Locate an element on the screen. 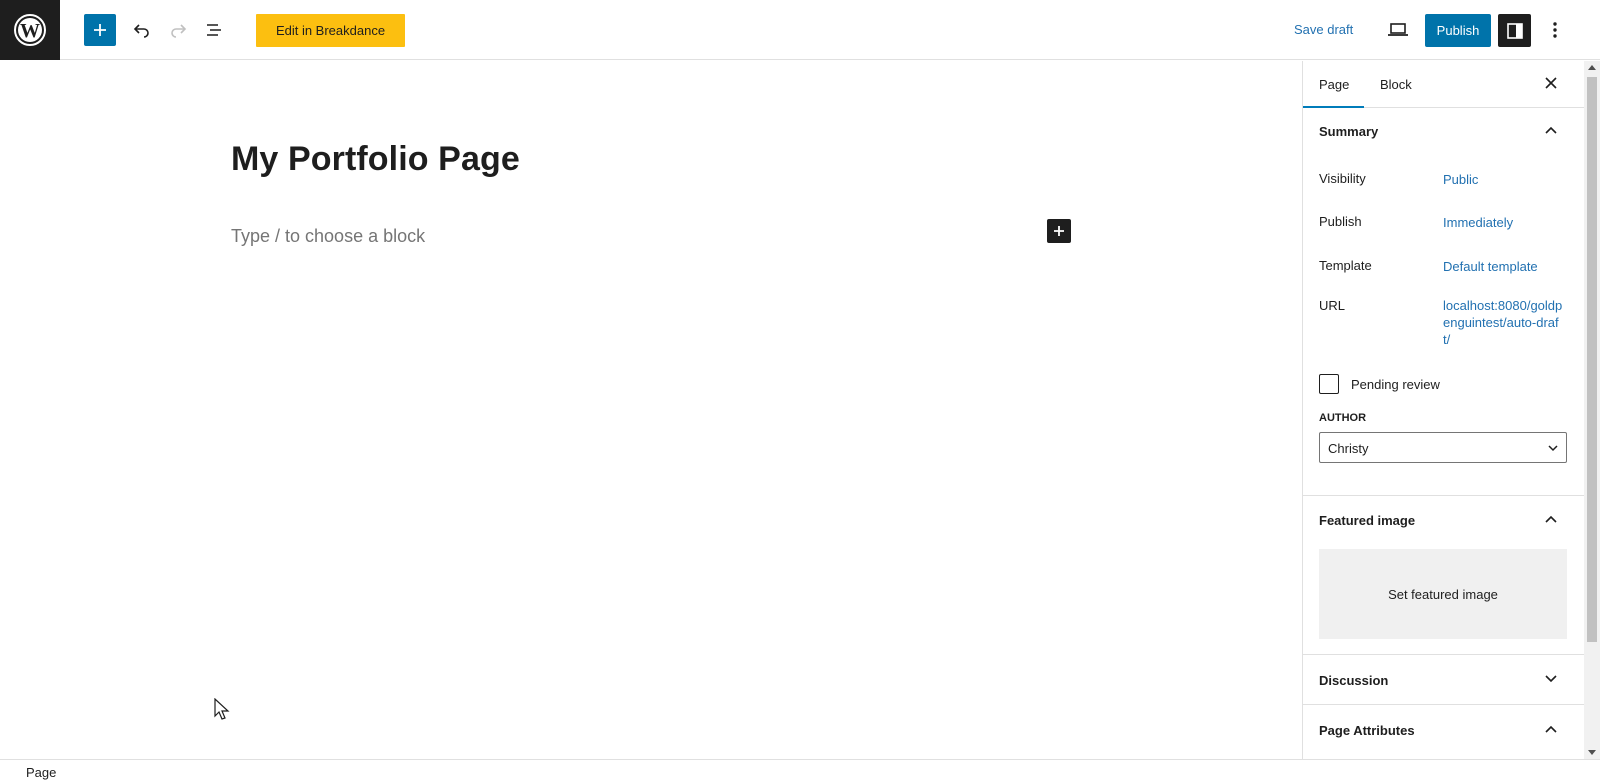 The width and height of the screenshot is (1600, 783). author-select: Christy is located at coordinates (1443, 447).